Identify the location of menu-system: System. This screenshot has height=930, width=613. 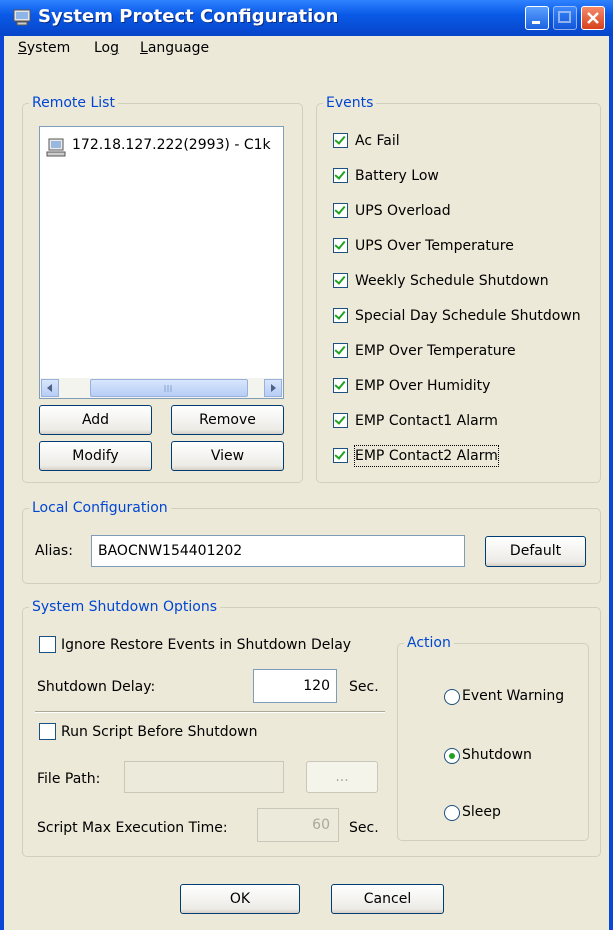
(44, 48).